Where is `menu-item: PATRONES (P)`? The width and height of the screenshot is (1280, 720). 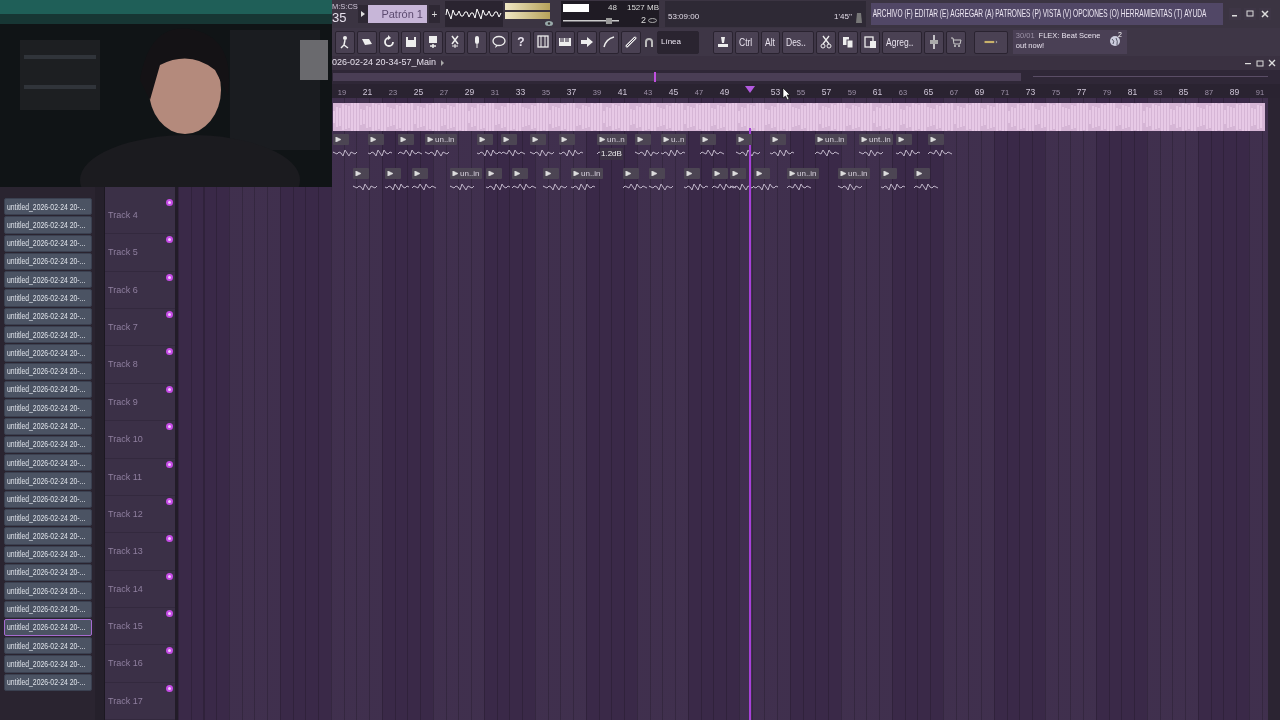 menu-item: PATRONES (P) is located at coordinates (1018, 14).